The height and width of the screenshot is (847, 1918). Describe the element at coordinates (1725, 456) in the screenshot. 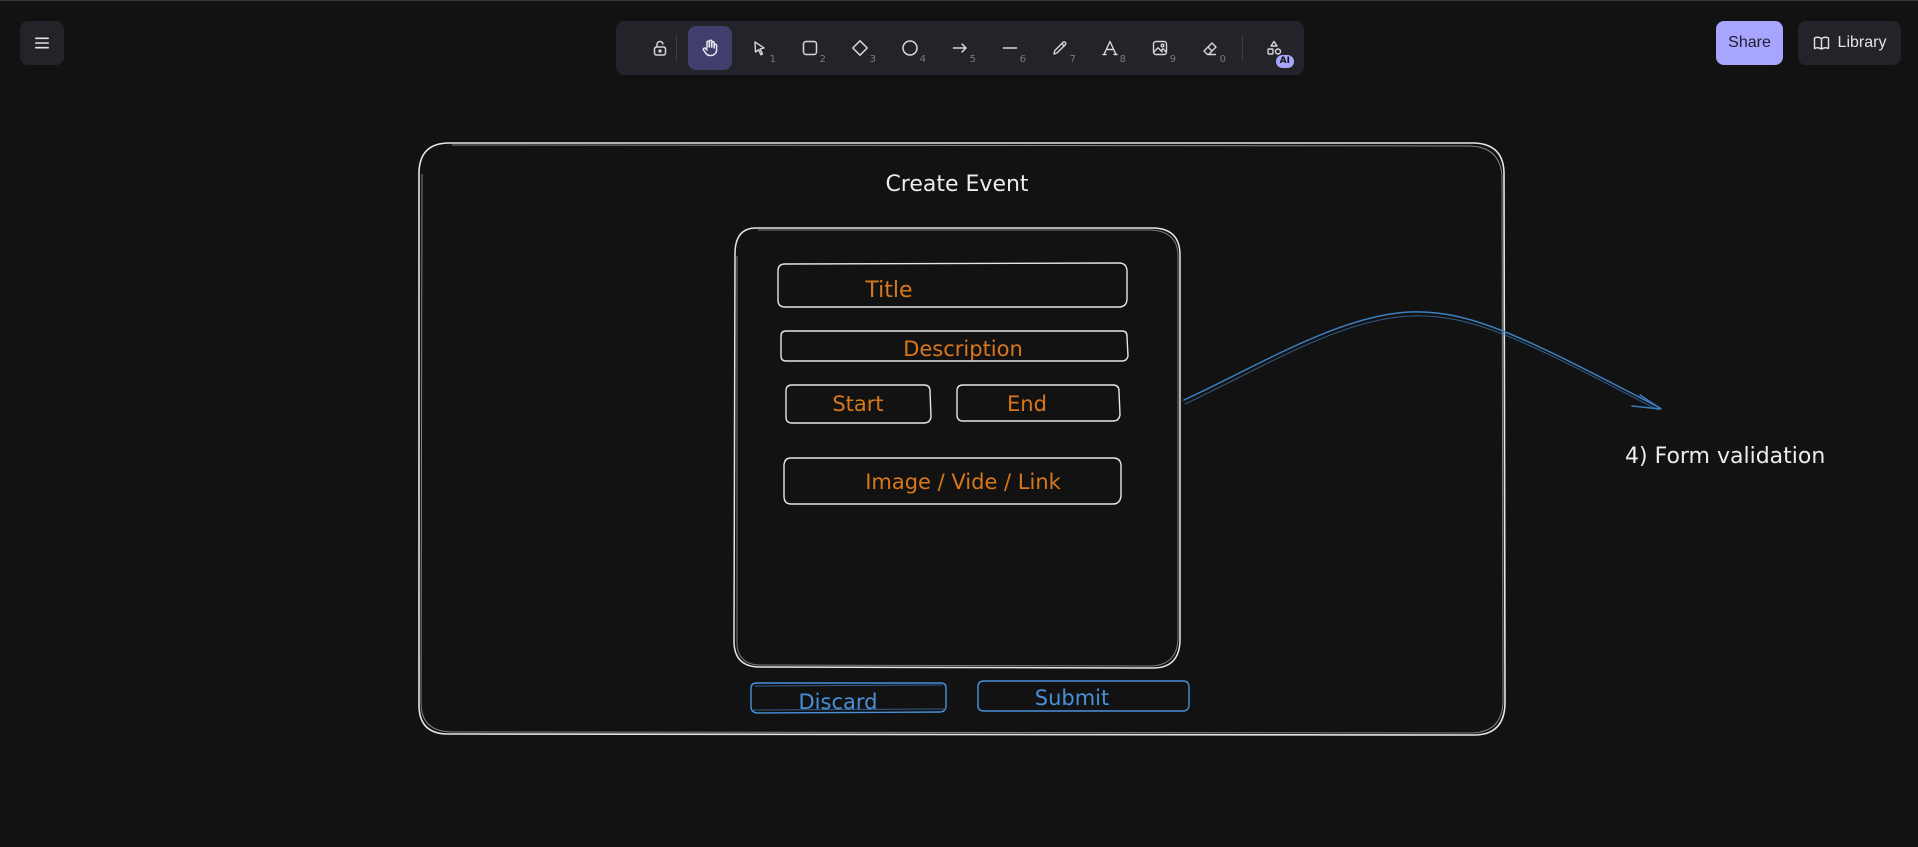

I see `form-validation-note: 4) Form validation` at that location.